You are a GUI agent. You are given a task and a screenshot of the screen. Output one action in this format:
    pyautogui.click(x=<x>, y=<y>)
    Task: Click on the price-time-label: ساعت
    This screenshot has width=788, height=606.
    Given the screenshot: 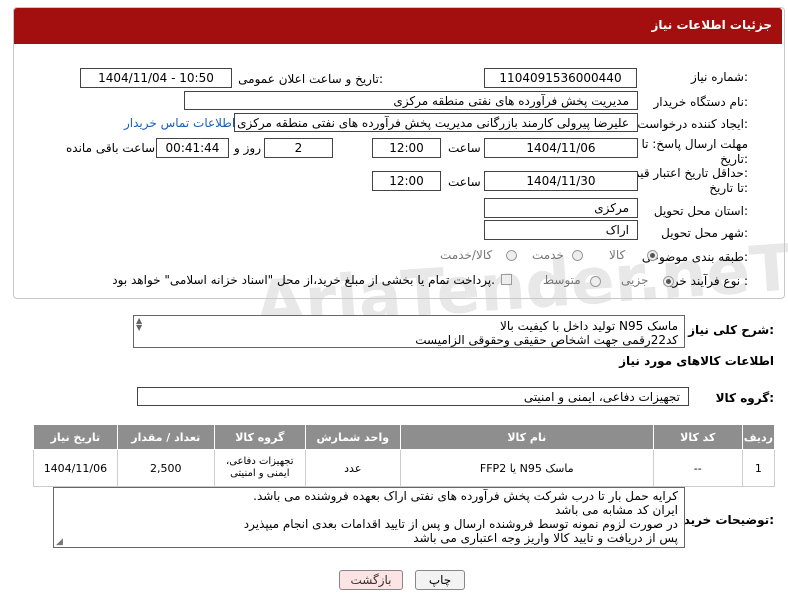 What is the action you would take?
    pyautogui.click(x=464, y=182)
    